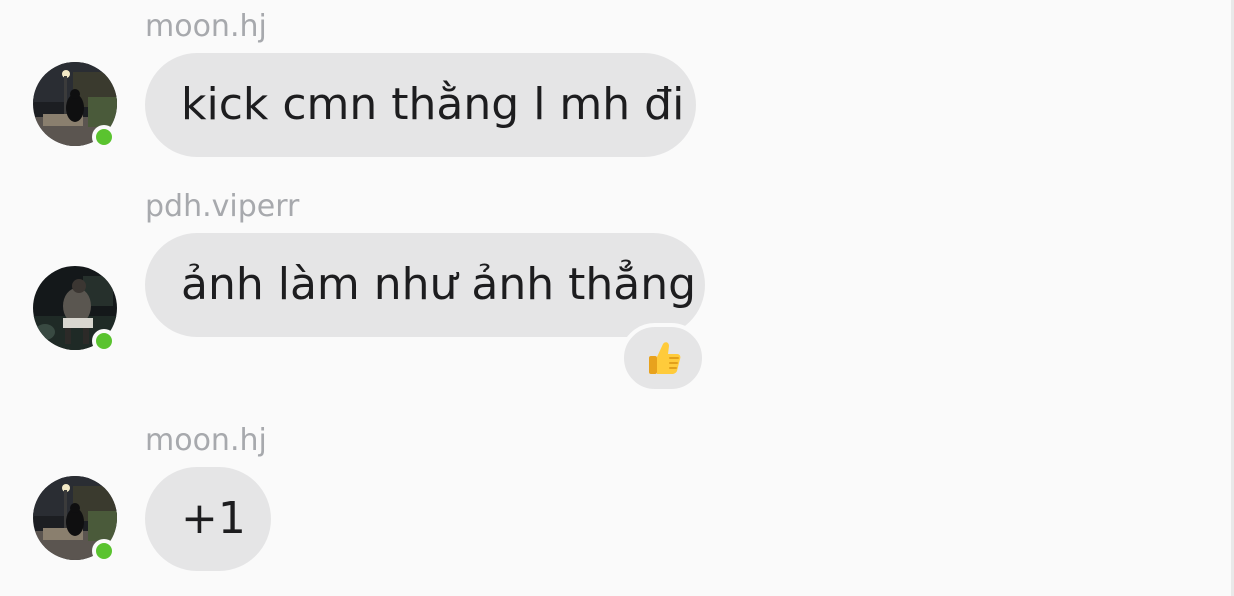 Image resolution: width=1234 pixels, height=596 pixels. What do you see at coordinates (425, 285) in the screenshot?
I see `message-bubble: ảnh làm như ảnh thẳng` at bounding box center [425, 285].